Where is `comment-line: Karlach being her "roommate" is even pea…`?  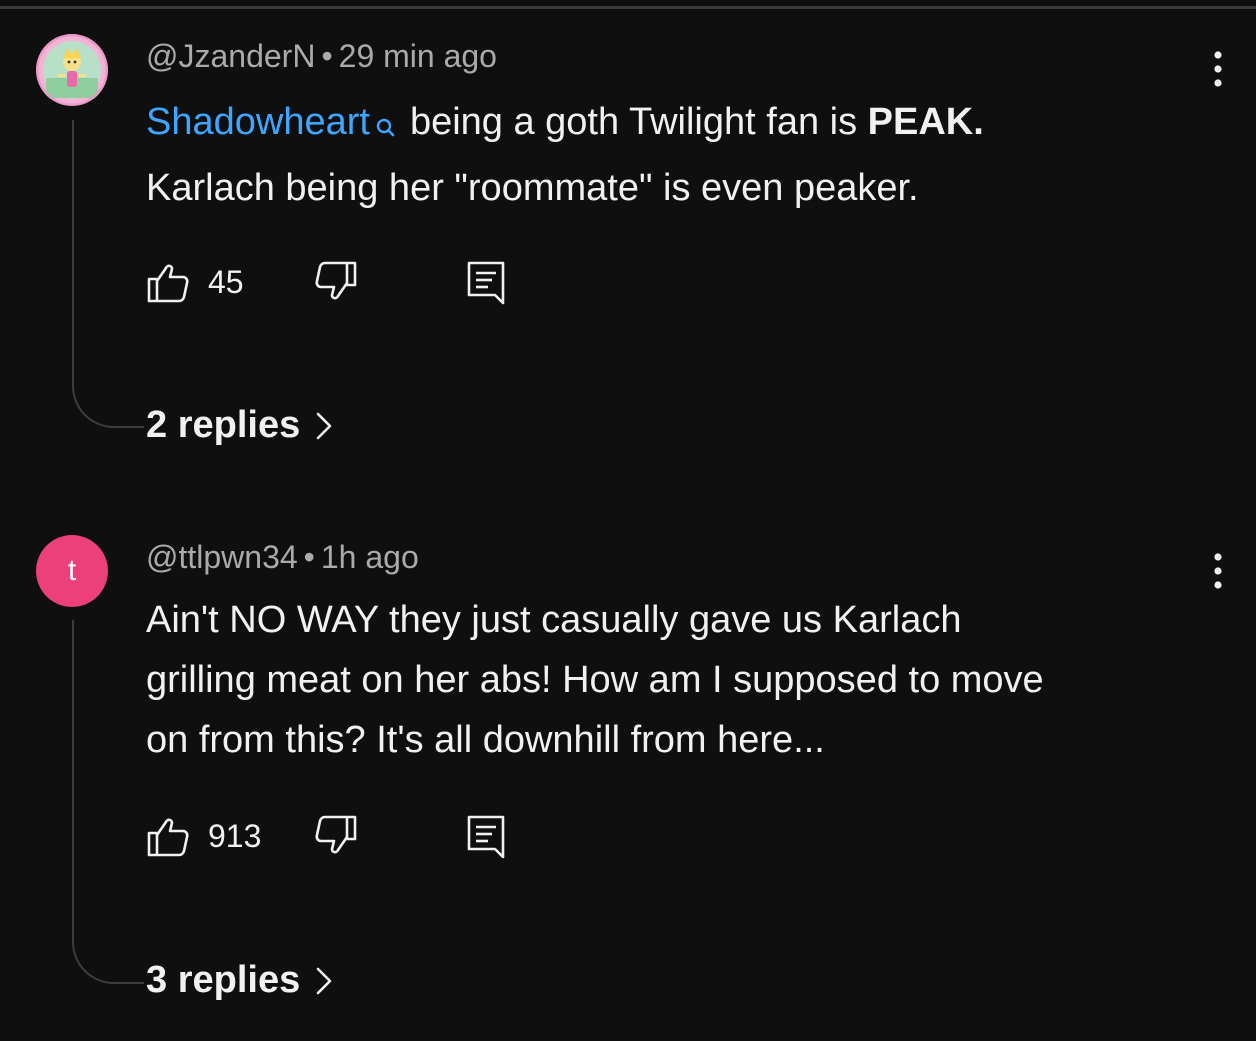
comment-line: Karlach being her "roommate" is even pea… is located at coordinates (532, 188).